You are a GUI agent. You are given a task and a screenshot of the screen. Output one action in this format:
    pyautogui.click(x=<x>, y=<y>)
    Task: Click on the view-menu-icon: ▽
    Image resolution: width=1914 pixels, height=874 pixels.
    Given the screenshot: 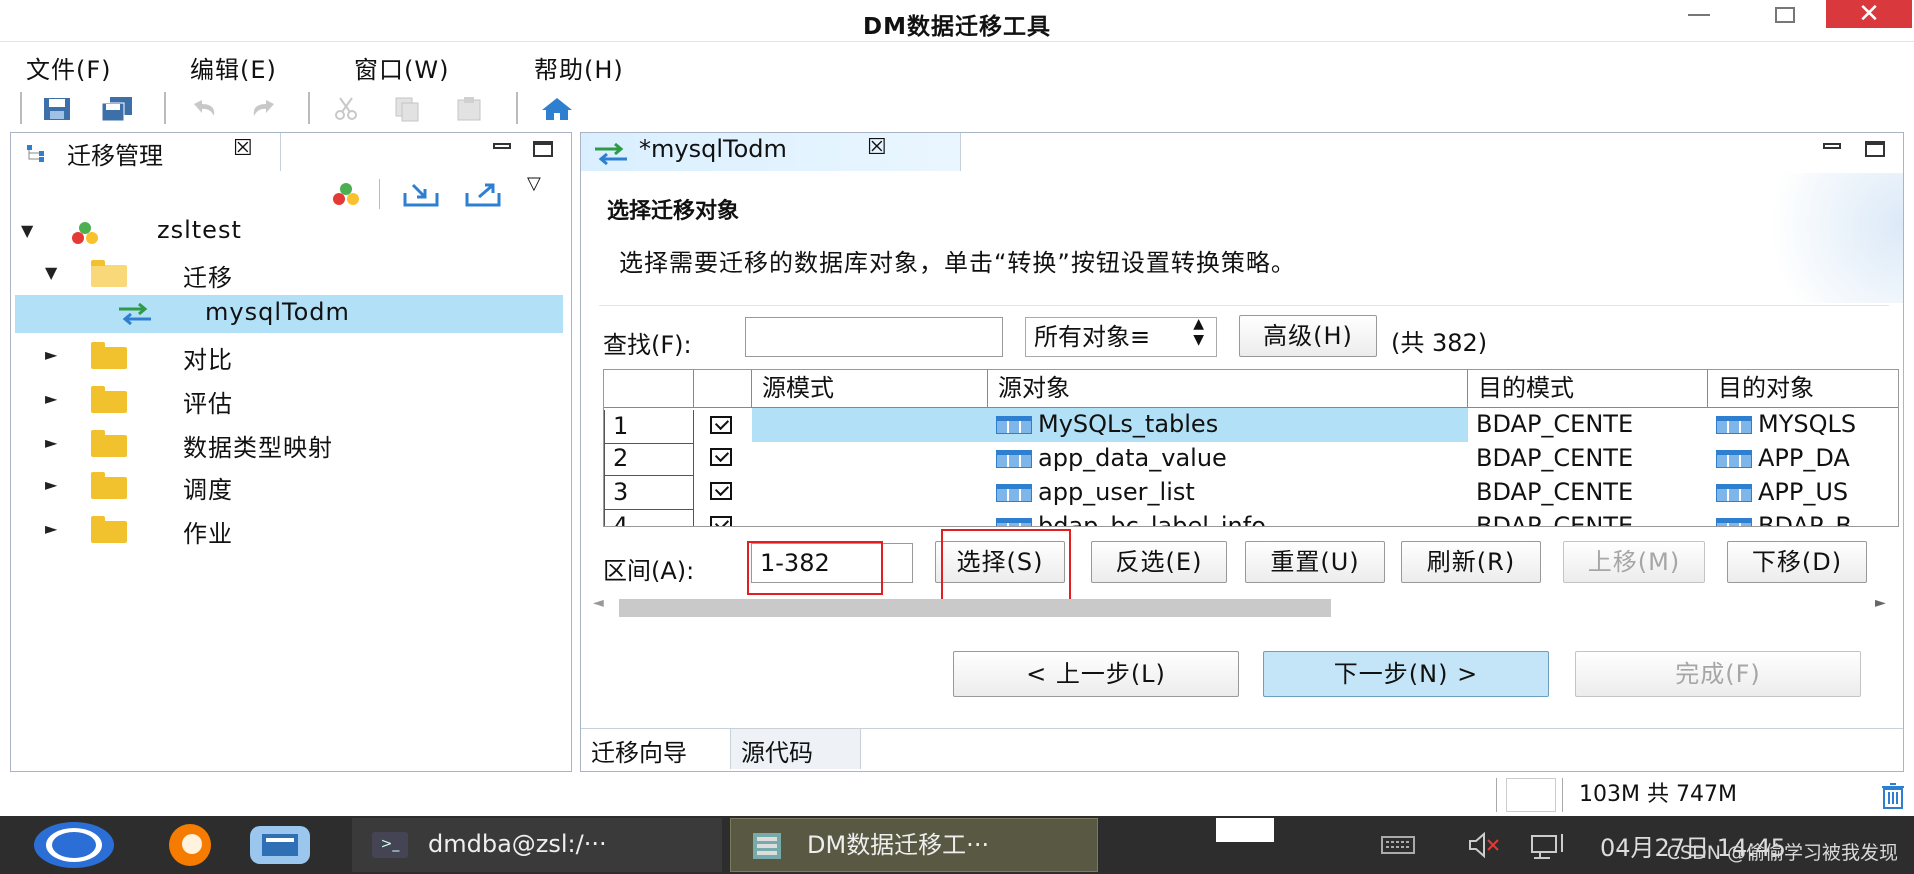 What is the action you would take?
    pyautogui.click(x=534, y=183)
    